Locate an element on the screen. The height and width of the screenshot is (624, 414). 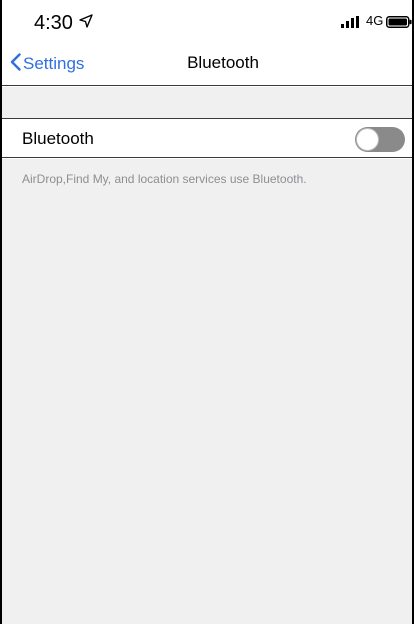
navigation-bar: Settings Bluetooth is located at coordinates (207, 63).